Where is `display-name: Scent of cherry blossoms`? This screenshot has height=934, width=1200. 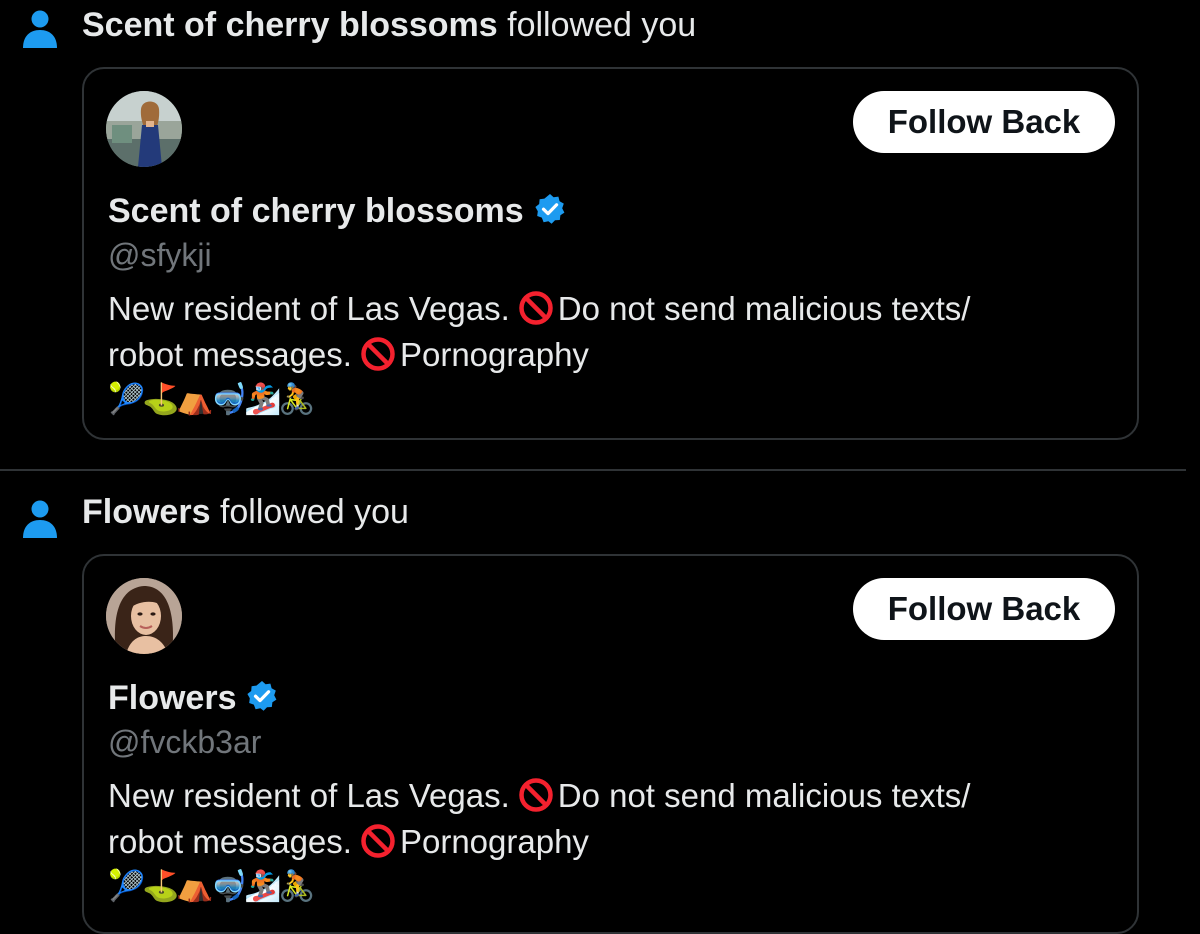 display-name: Scent of cherry blossoms is located at coordinates (337, 211).